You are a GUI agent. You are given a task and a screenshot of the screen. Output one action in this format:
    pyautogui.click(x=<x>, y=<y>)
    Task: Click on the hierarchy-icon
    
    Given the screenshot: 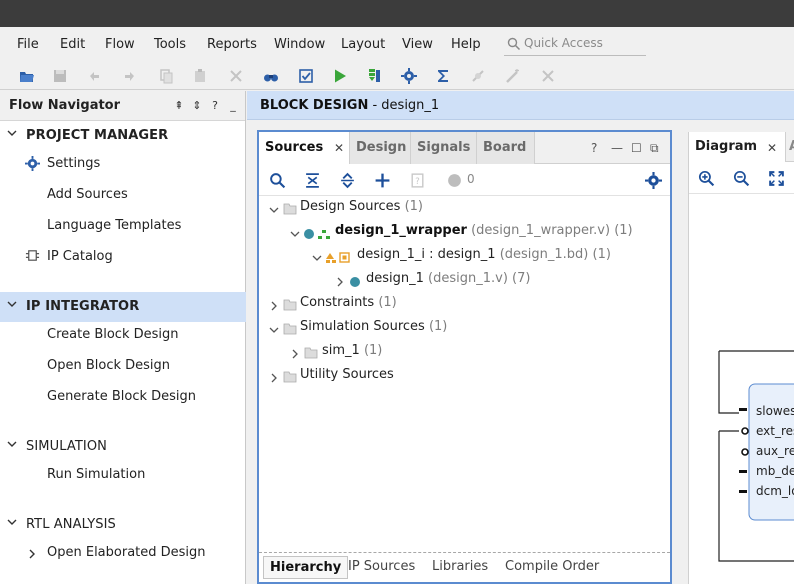 What is the action you would take?
    pyautogui.click(x=324, y=234)
    